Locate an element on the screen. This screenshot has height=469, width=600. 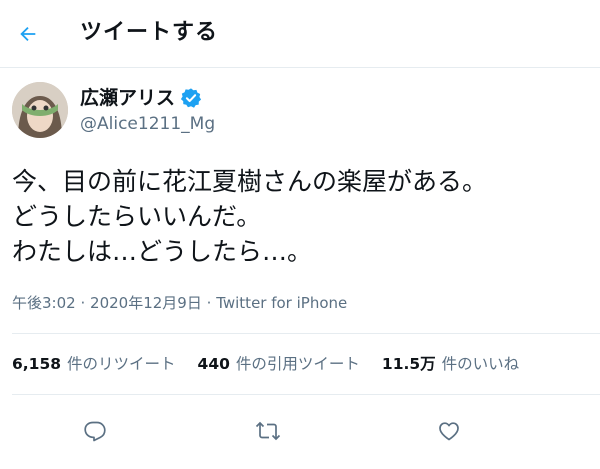
quote-label: 件の引用ツイート is located at coordinates (297, 364).